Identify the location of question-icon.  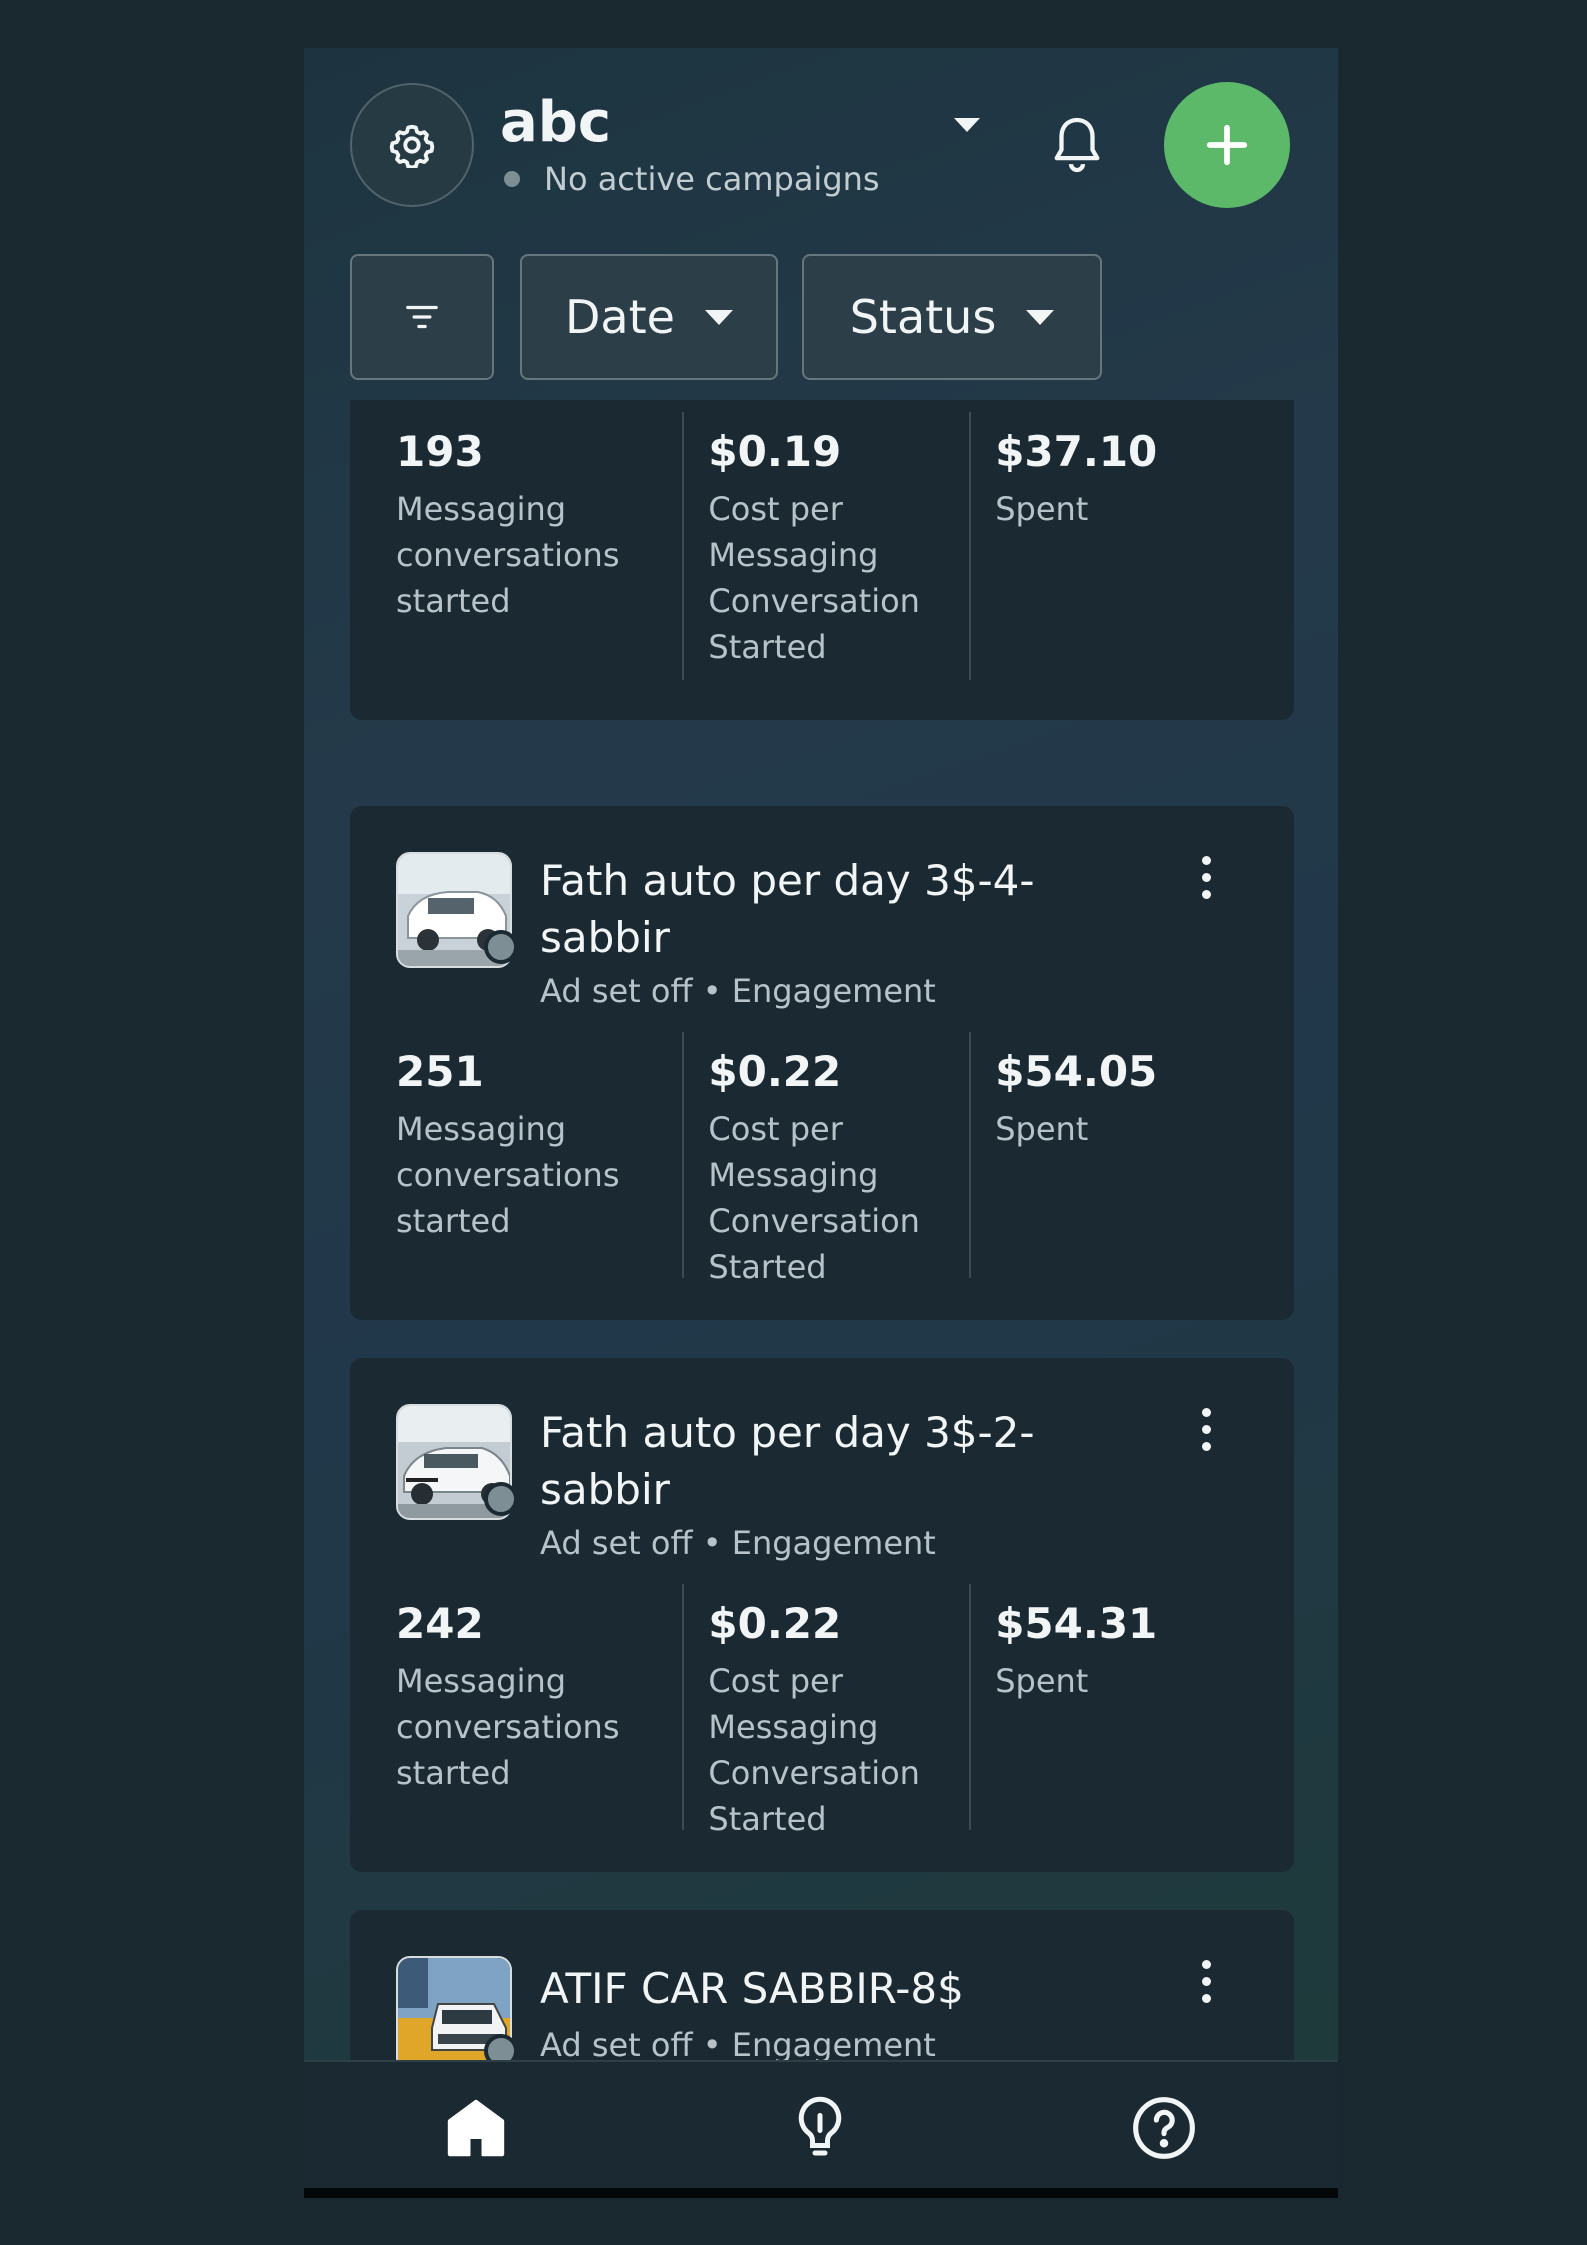
(1164, 2128).